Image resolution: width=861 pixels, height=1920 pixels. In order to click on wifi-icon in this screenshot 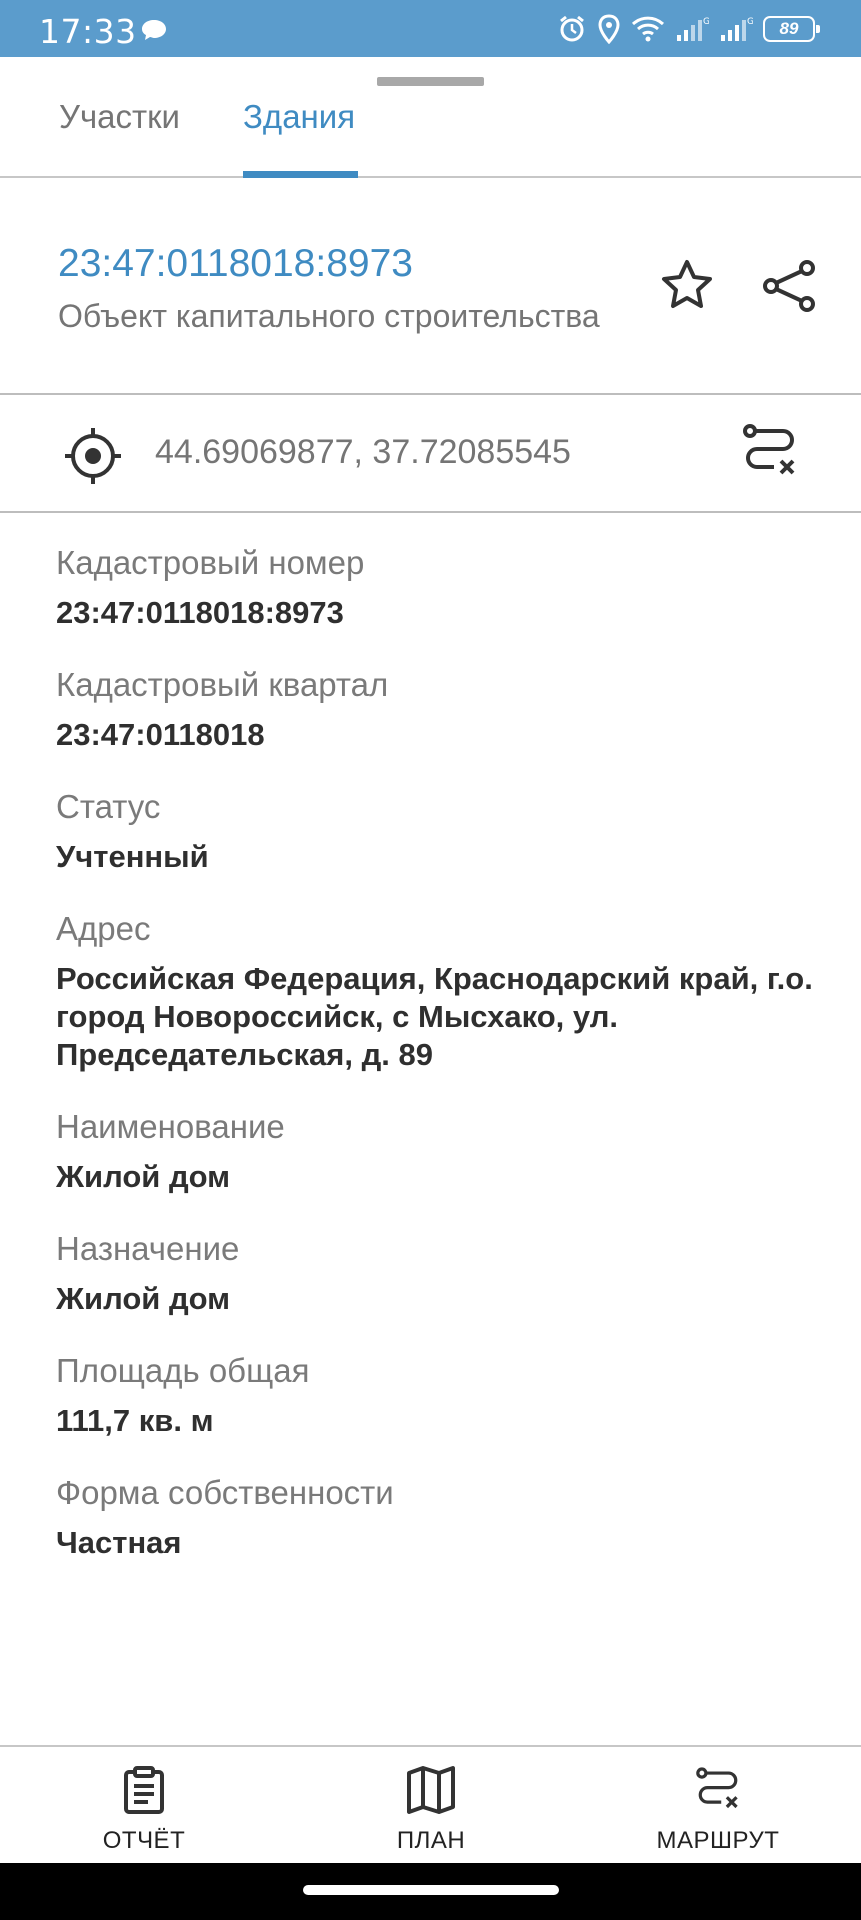, I will do `click(648, 29)`.